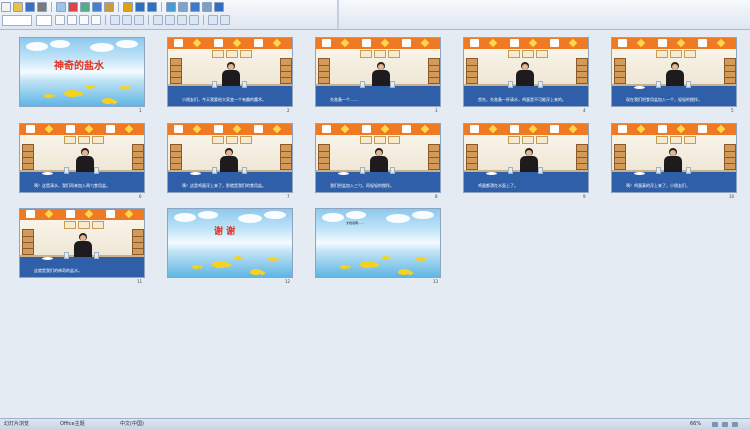  Describe the element at coordinates (735, 424) in the screenshot. I see `slideshow-view-icon` at that location.